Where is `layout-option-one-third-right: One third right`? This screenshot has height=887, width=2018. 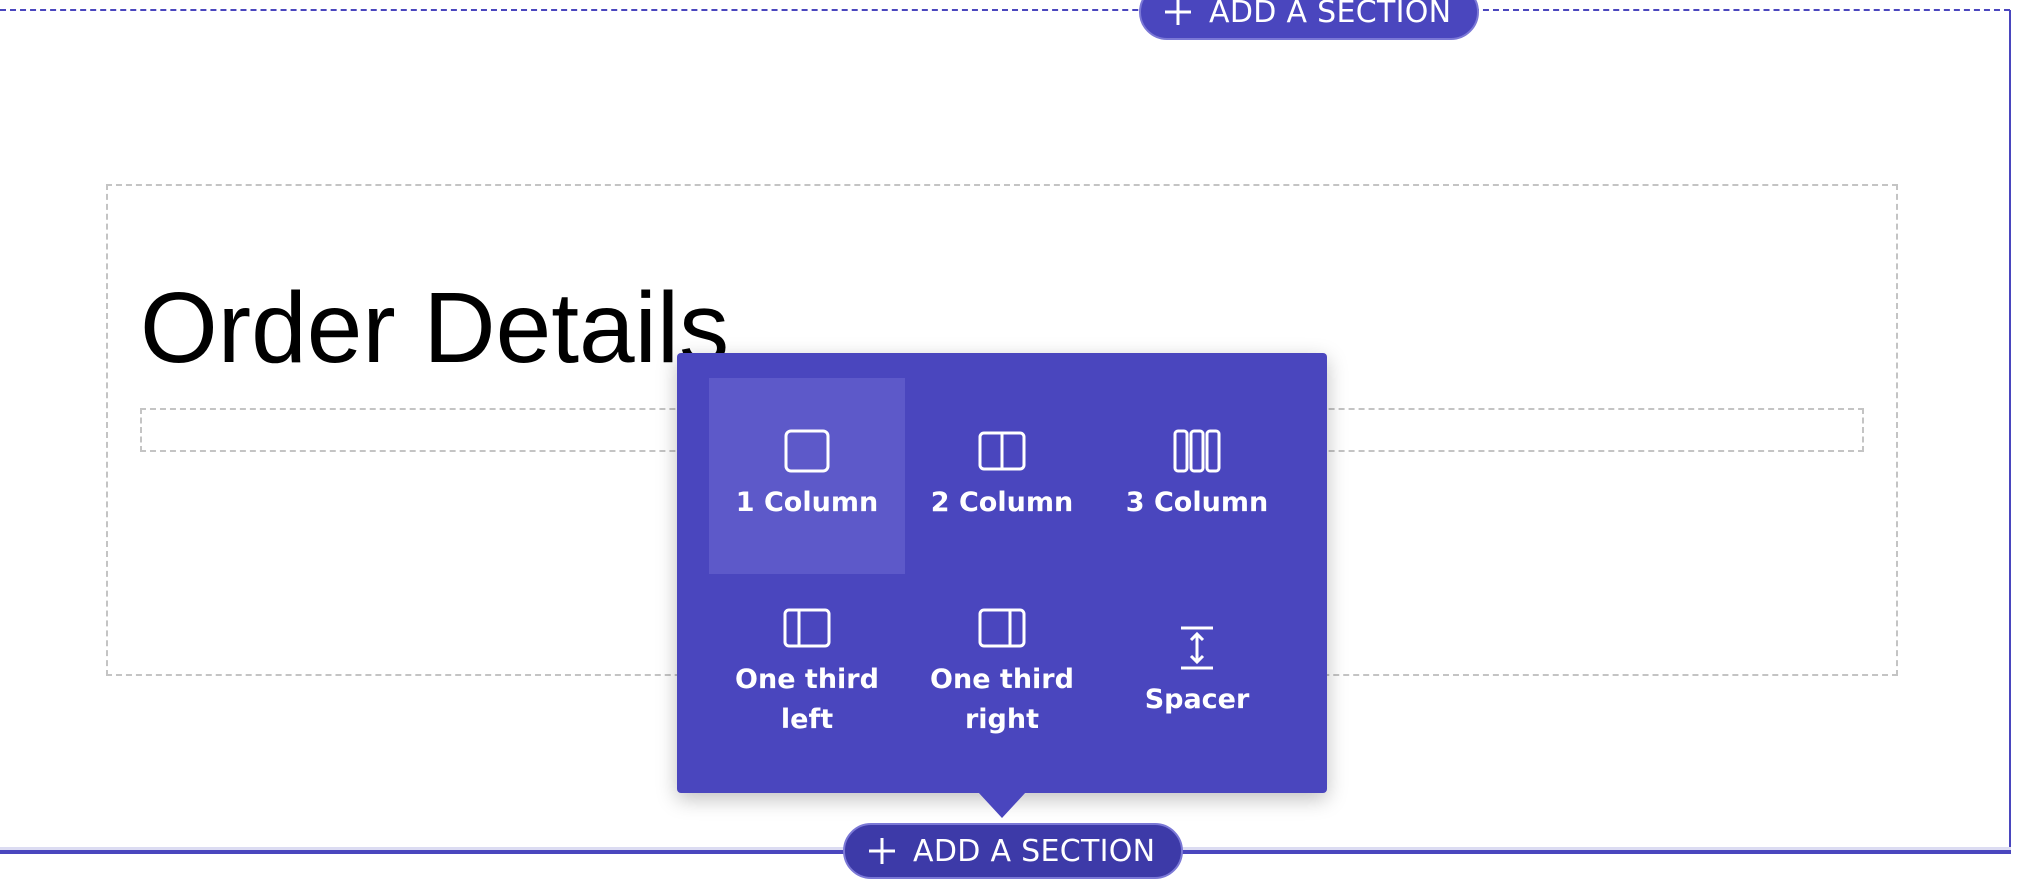 layout-option-one-third-right: One third right is located at coordinates (1002, 673).